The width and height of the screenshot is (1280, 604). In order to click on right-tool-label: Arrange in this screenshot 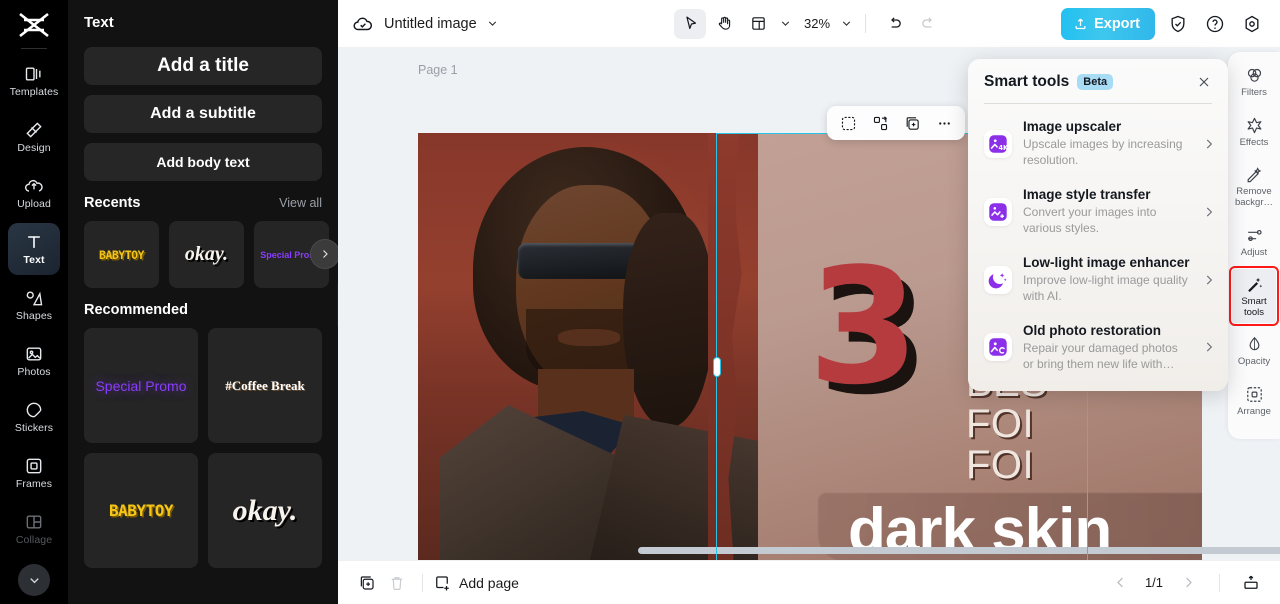, I will do `click(1254, 411)`.